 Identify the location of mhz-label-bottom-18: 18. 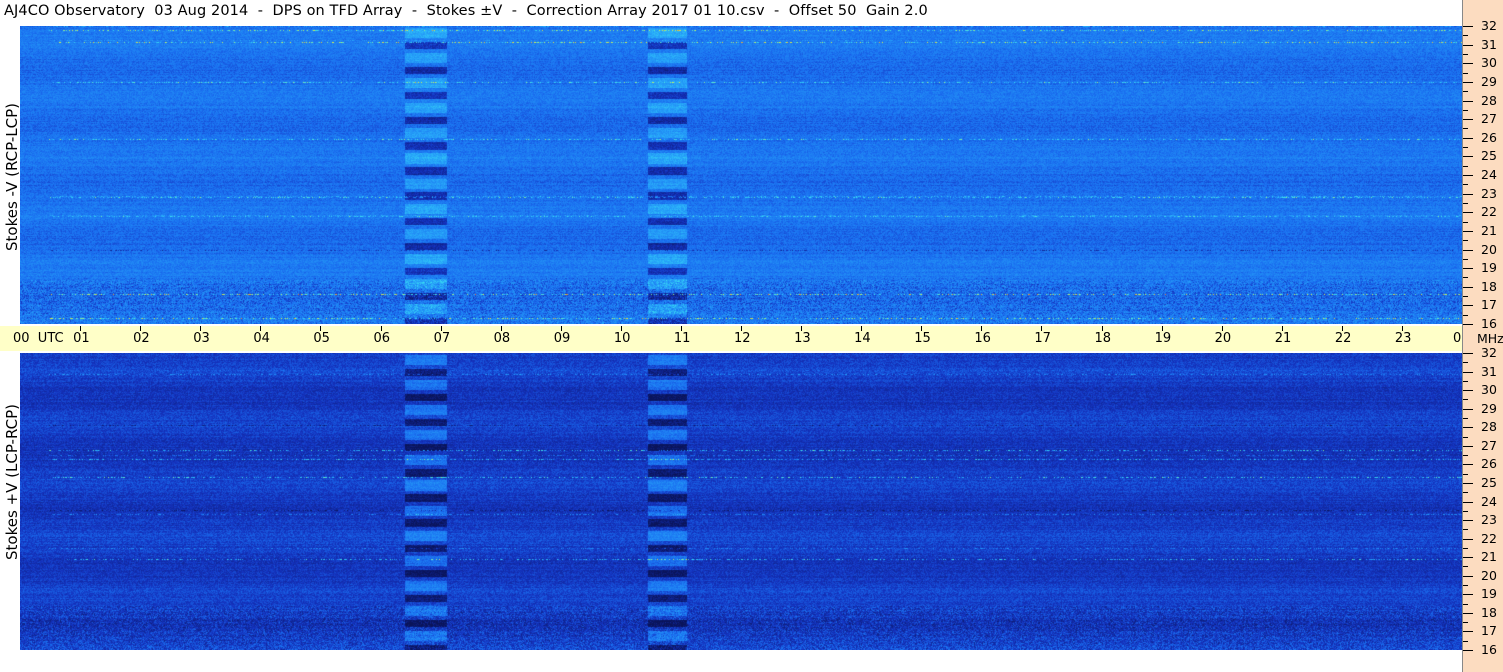
(1489, 612).